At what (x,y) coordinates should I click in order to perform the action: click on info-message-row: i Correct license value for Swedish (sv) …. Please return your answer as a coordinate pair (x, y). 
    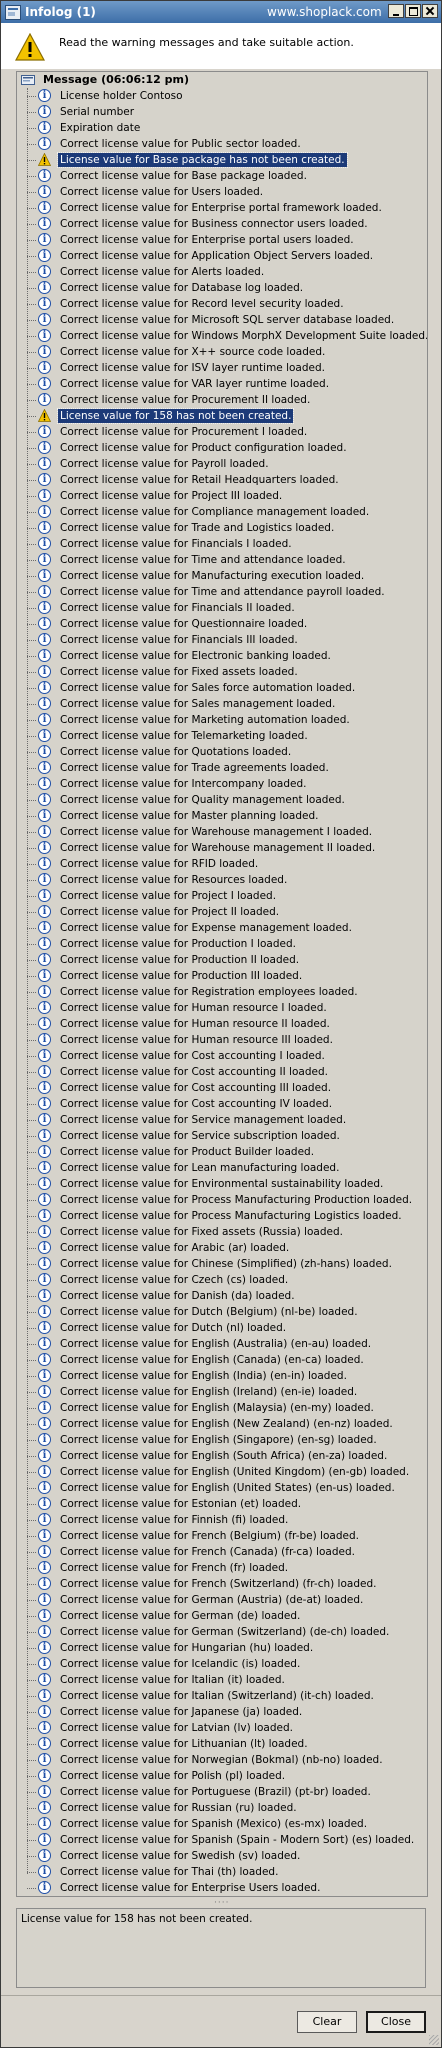
    Looking at the image, I should click on (221, 1856).